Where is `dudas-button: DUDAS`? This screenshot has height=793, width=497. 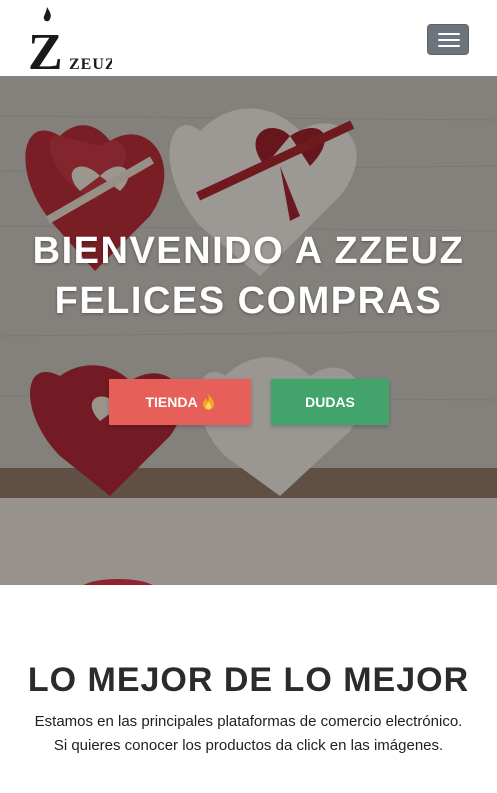
dudas-button: DUDAS is located at coordinates (330, 402).